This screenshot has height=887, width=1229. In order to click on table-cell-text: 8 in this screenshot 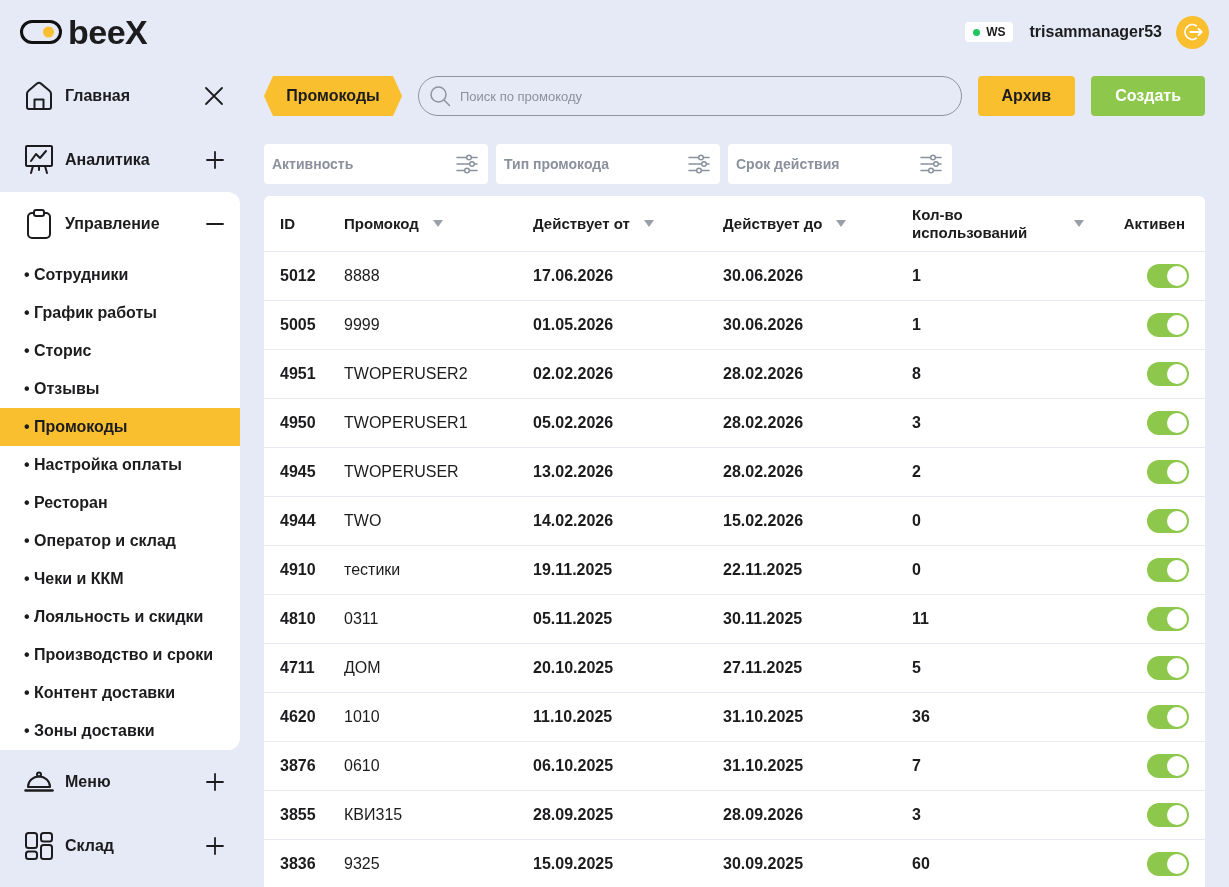, I will do `click(916, 374)`.